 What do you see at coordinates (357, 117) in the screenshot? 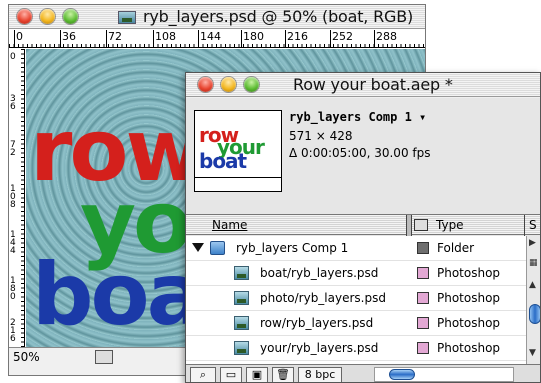
I see `comp-name-dropdown: ryb_layers Comp 1 ▾` at bounding box center [357, 117].